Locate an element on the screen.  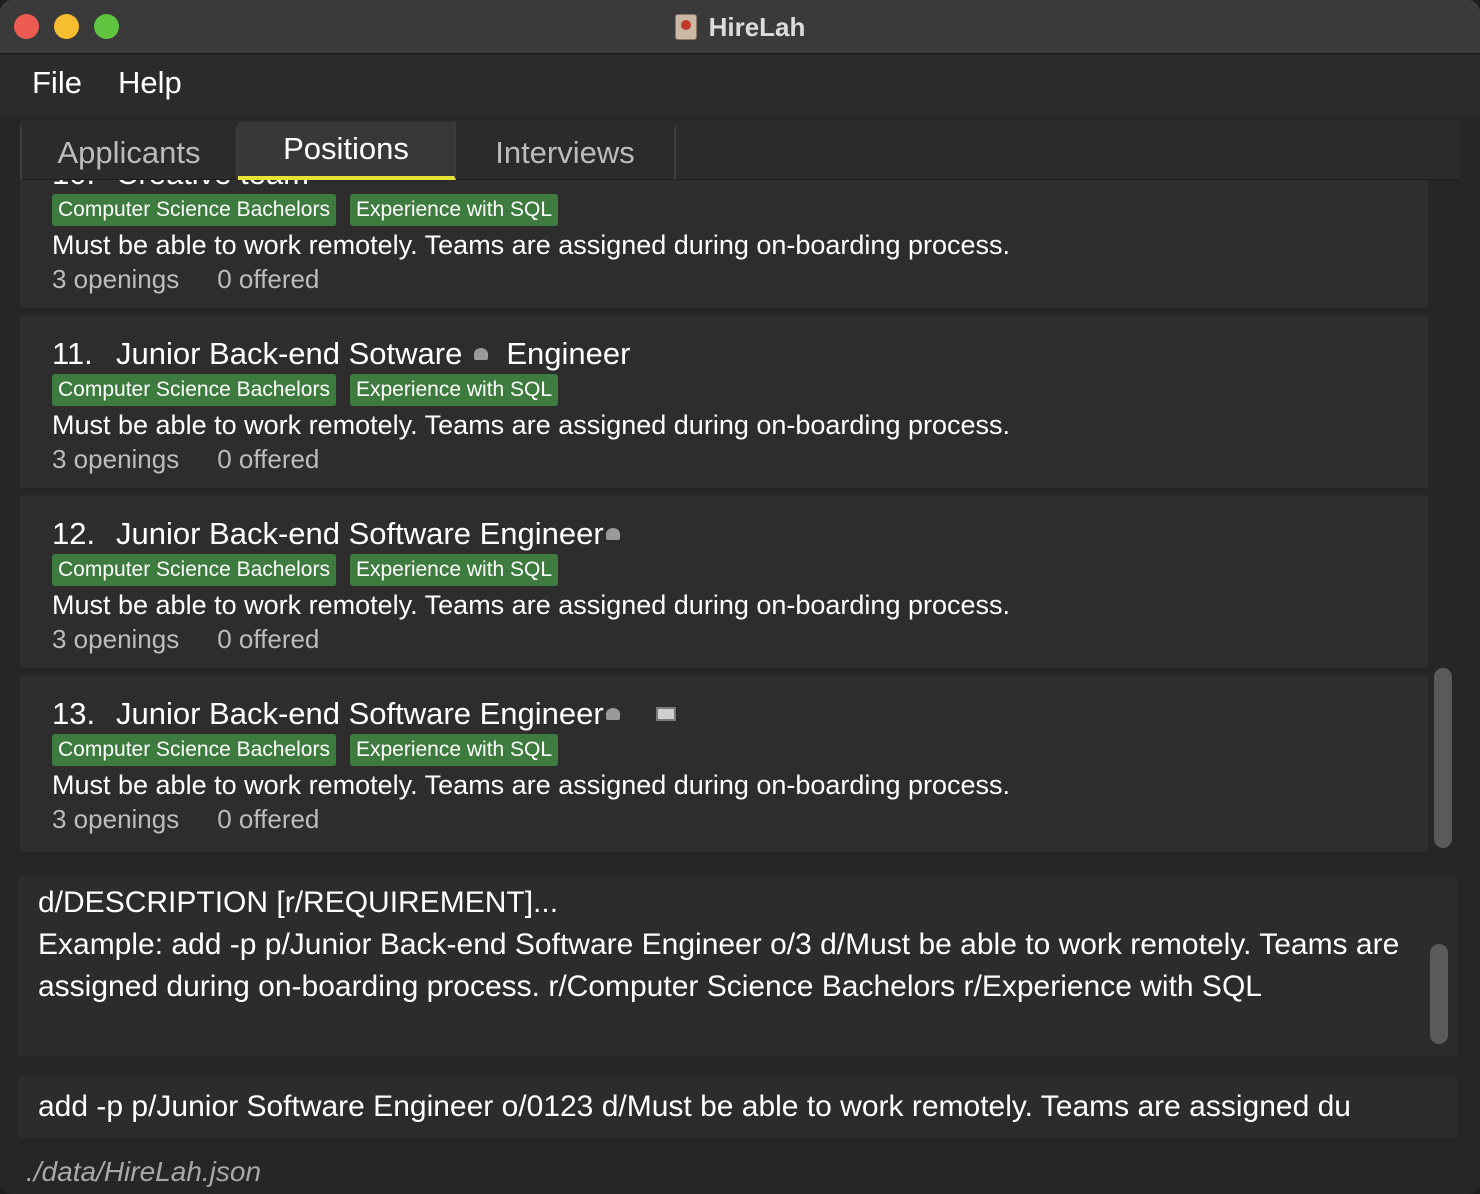
position-index: 10. is located at coordinates (84, 186).